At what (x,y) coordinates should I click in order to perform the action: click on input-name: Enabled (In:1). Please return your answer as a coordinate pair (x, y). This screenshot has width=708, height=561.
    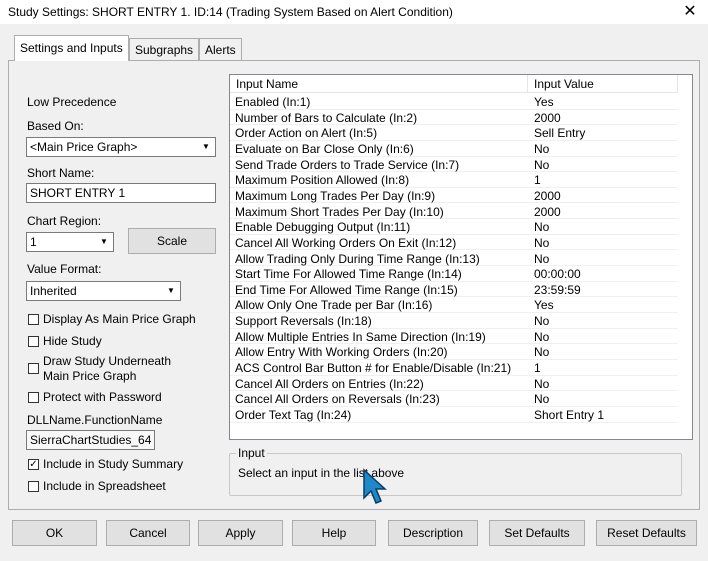
    Looking at the image, I should click on (273, 102).